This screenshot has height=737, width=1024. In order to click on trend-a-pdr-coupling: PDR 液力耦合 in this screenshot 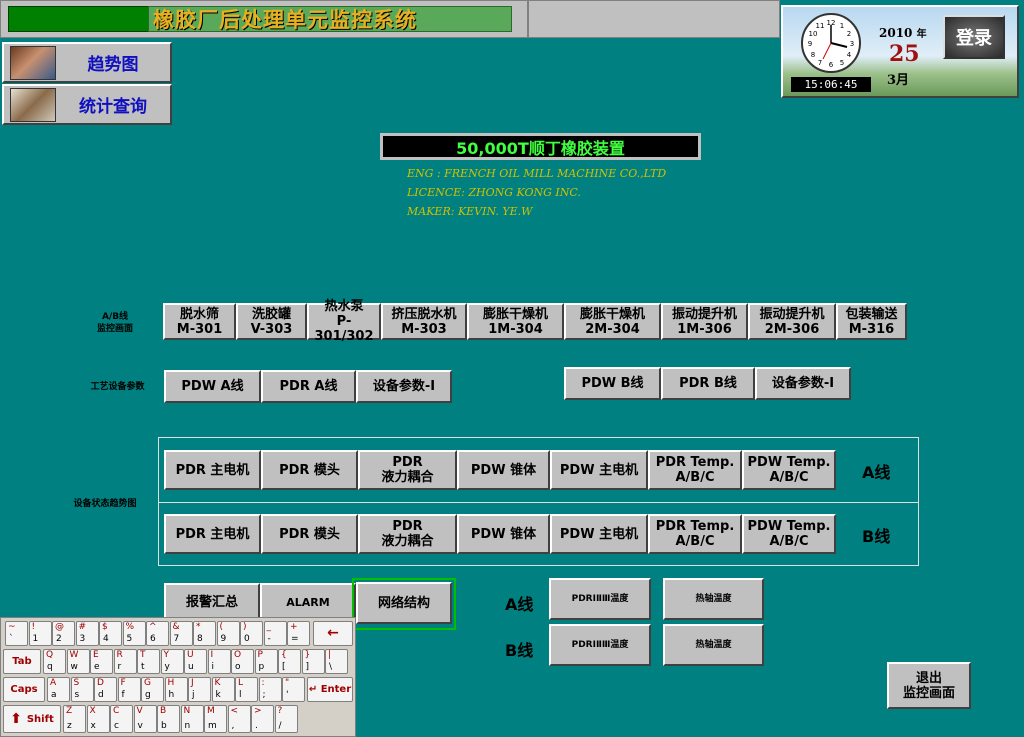, I will do `click(407, 470)`.